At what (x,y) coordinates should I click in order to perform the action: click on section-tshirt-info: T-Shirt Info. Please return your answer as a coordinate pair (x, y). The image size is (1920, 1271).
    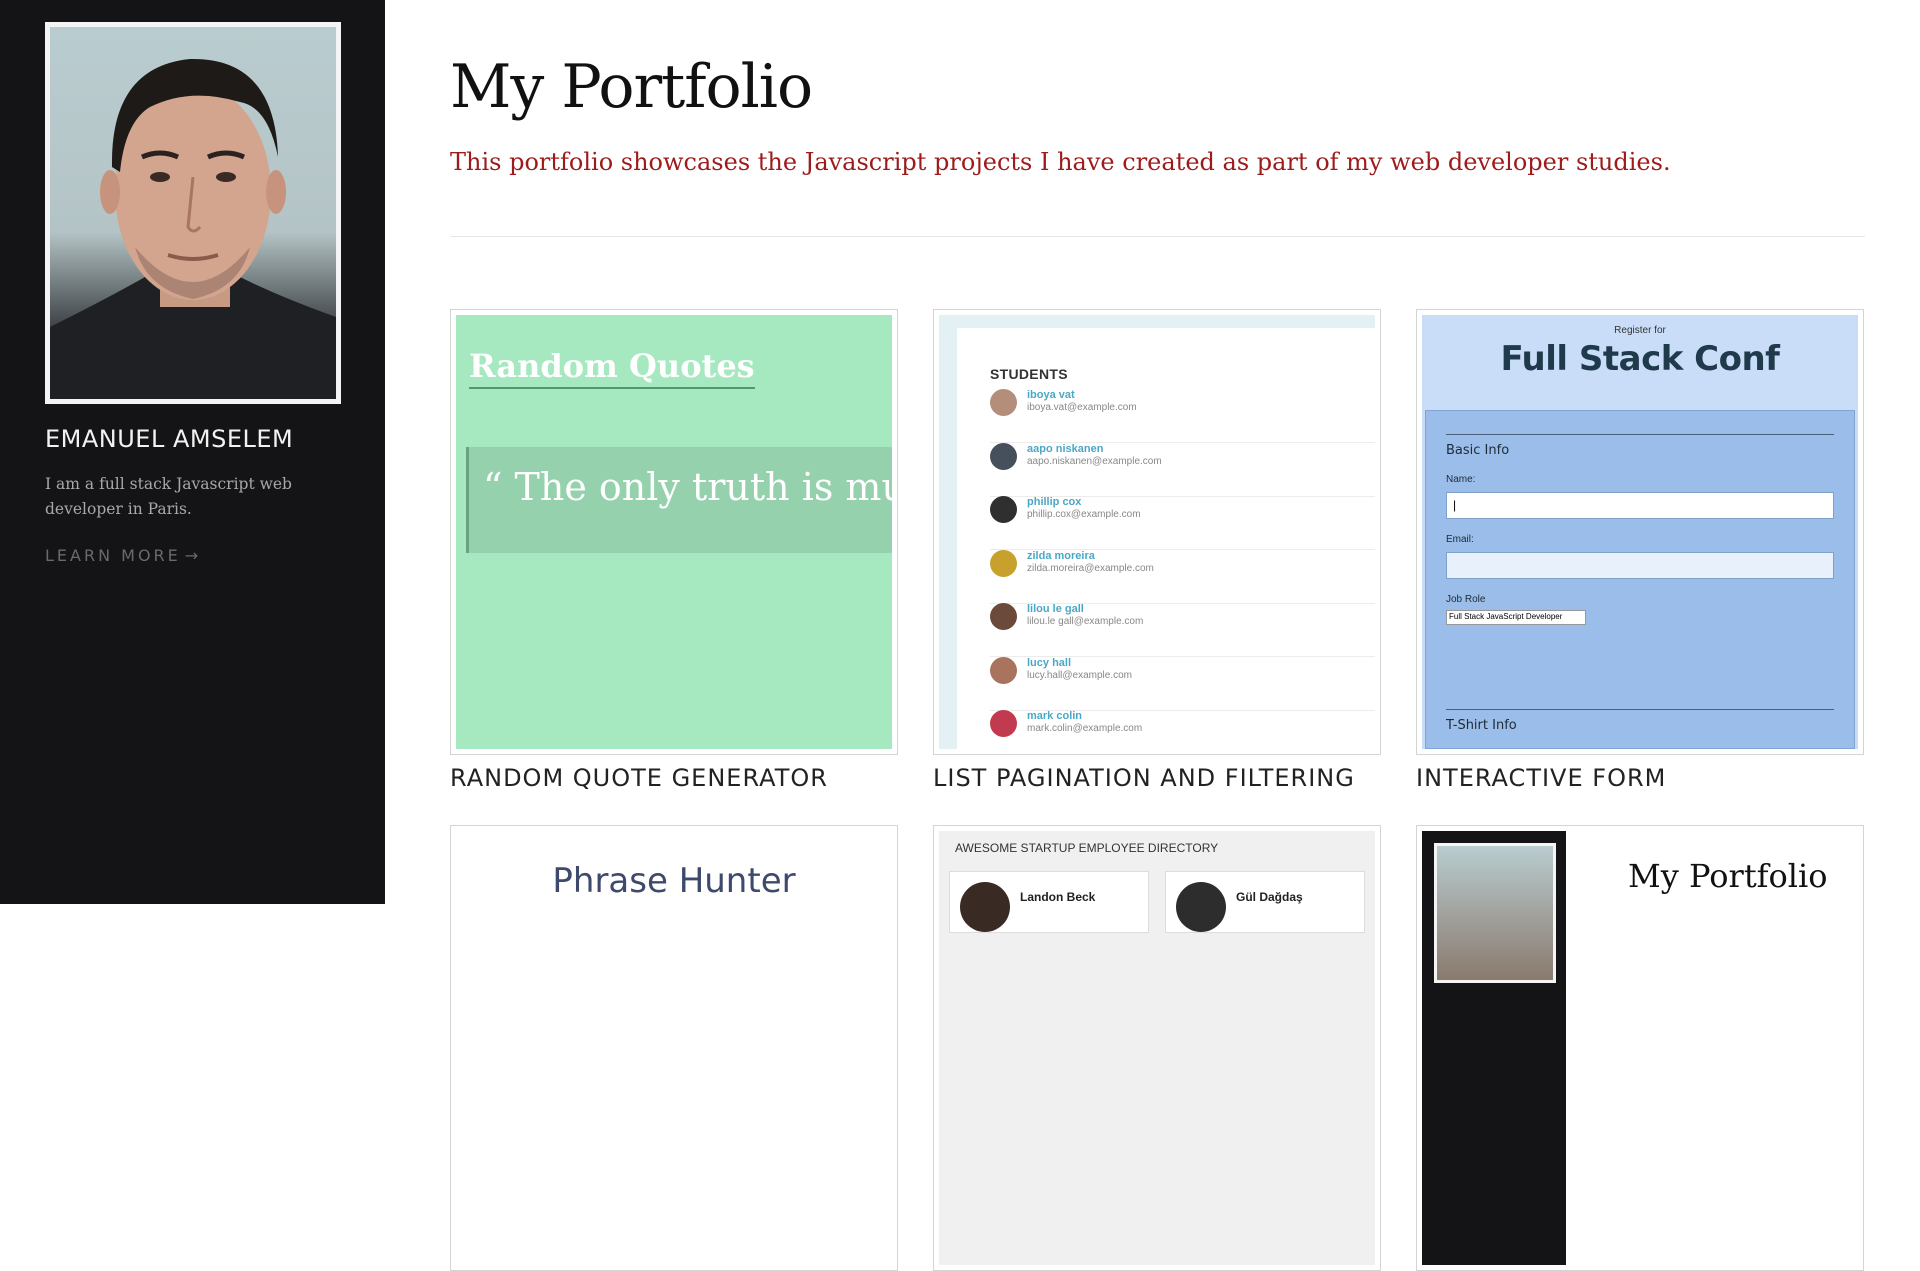
    Looking at the image, I should click on (1481, 725).